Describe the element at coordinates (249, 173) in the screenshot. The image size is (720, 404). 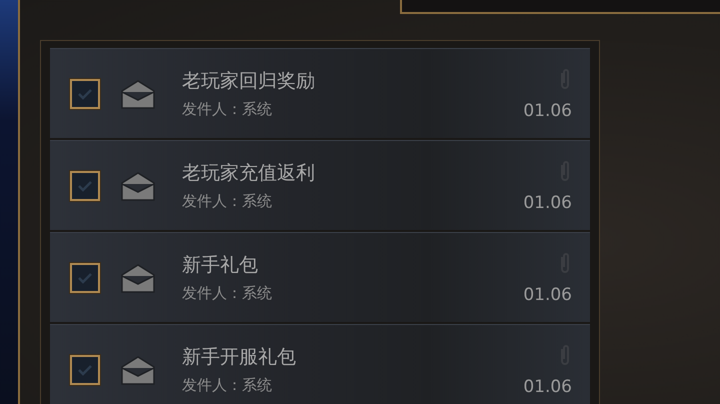
I see `mail-title: 老玩家充值返利` at that location.